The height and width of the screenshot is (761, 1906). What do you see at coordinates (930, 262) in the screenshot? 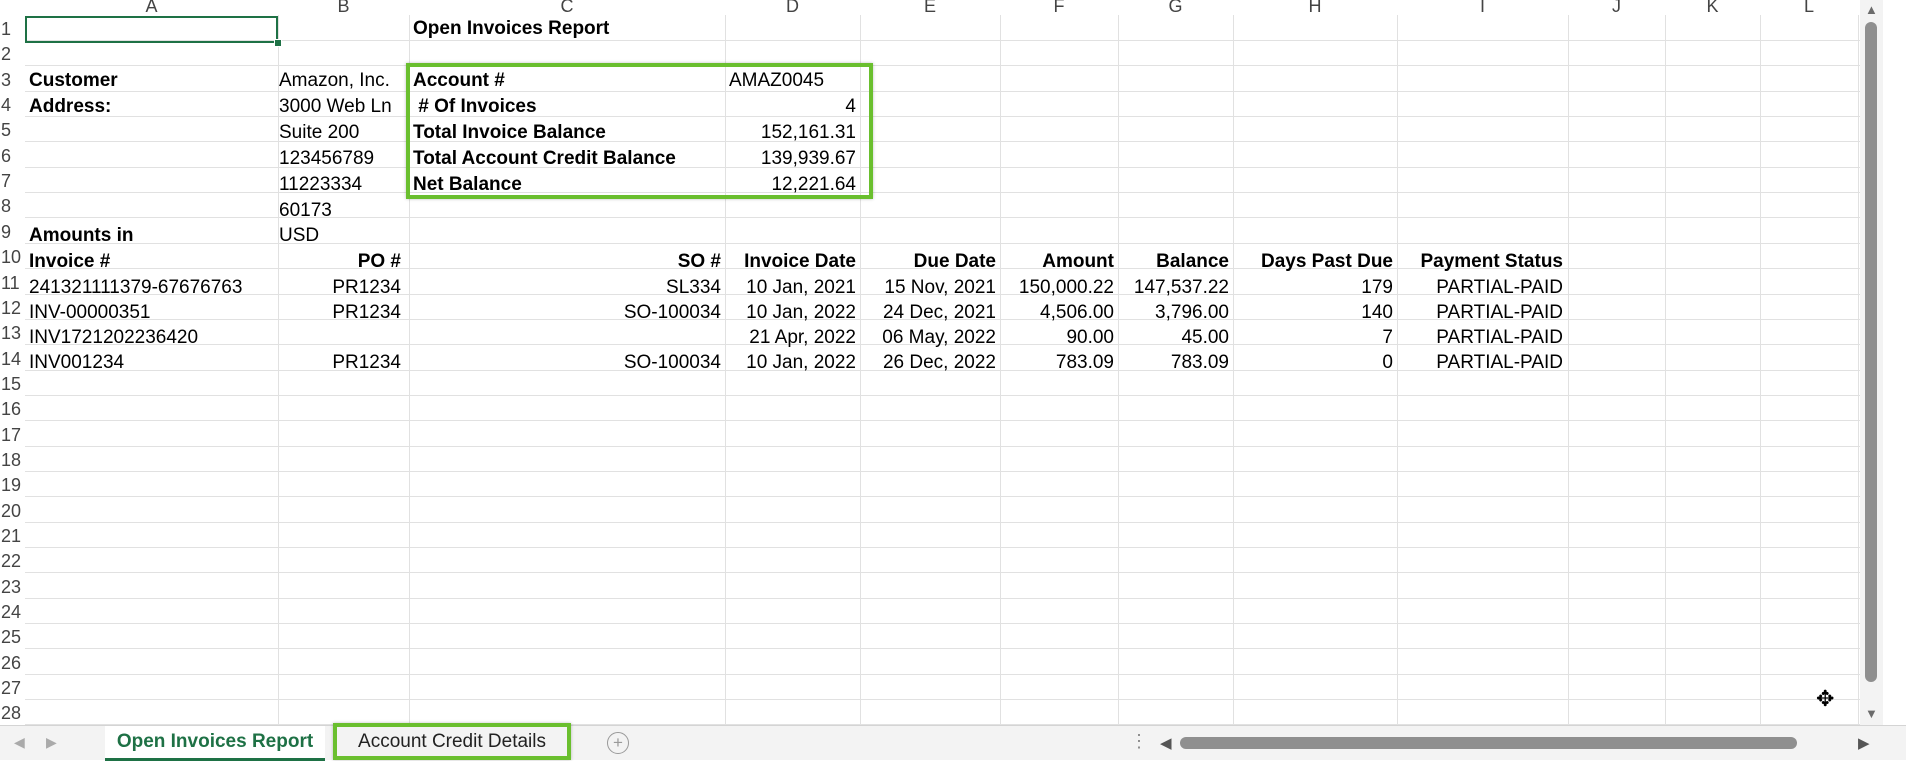
I see `header-due-date: Due Date` at bounding box center [930, 262].